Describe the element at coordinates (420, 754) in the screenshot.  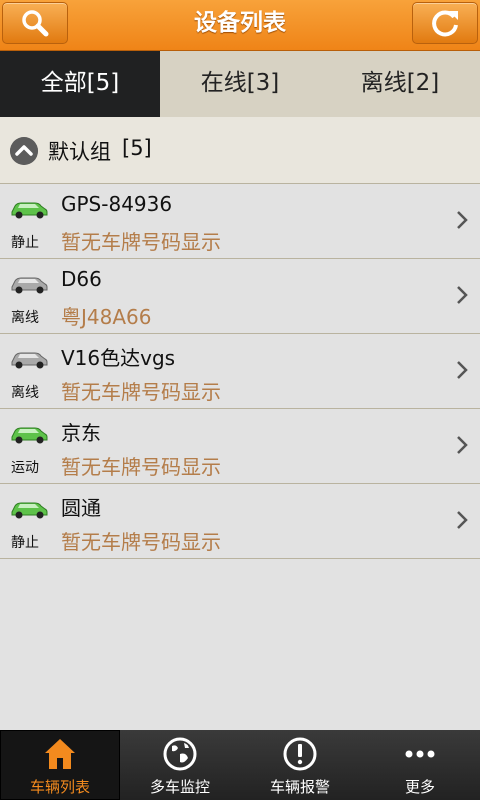
I see `more-icon` at that location.